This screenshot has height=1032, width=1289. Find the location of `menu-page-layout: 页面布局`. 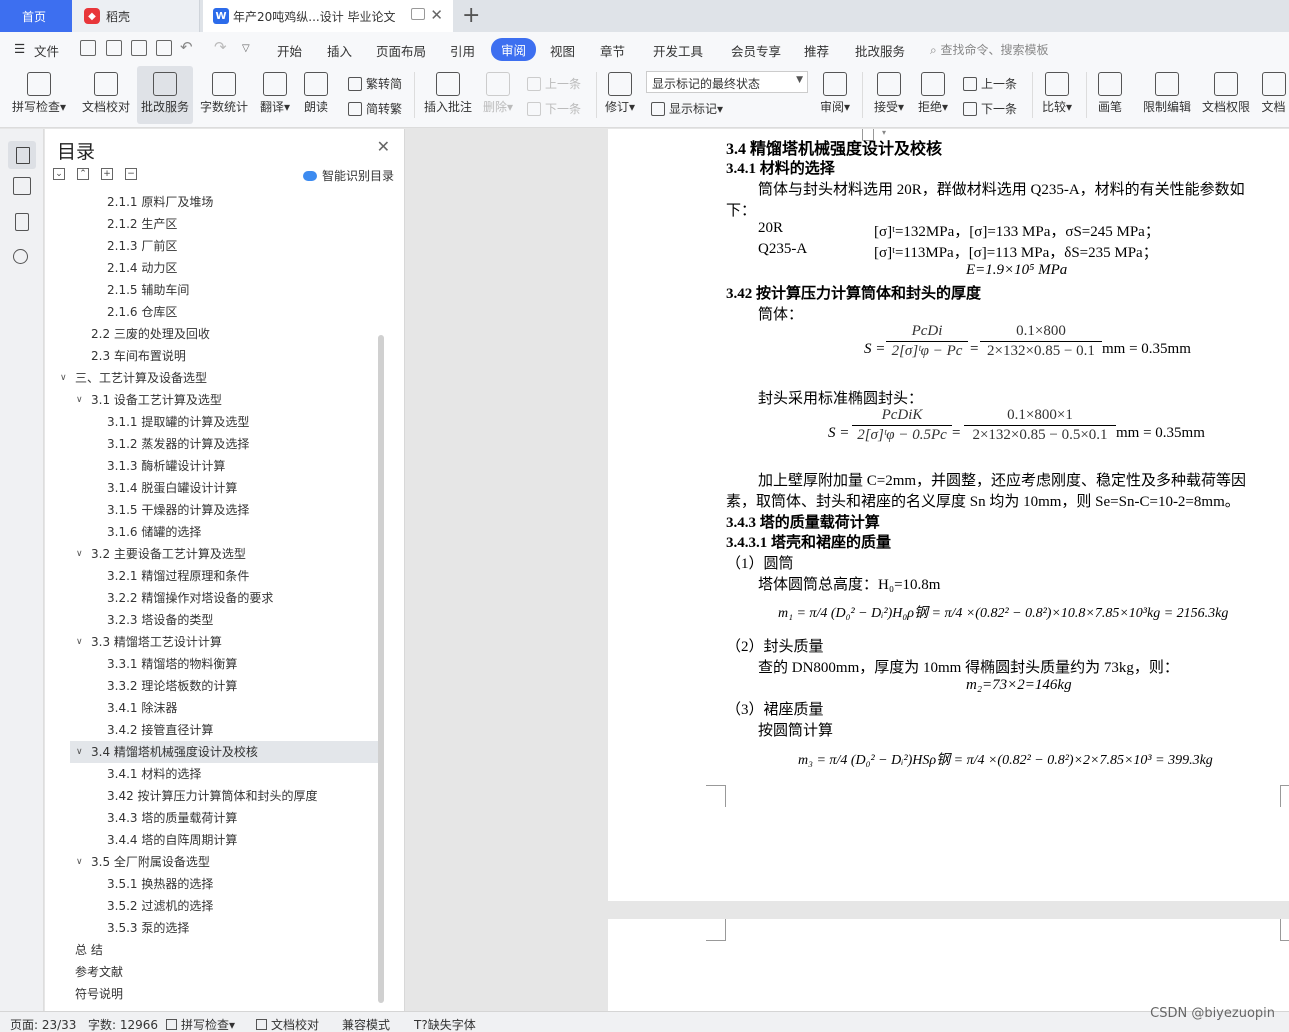

menu-page-layout: 页面布局 is located at coordinates (401, 50).